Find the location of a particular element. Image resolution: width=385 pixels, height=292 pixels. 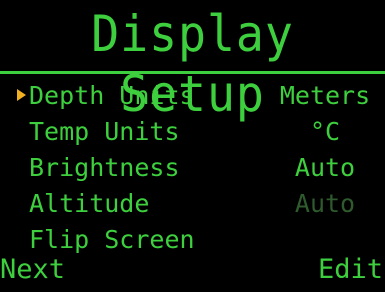

menu-item-altitude: Altitude Auto is located at coordinates (192, 206).